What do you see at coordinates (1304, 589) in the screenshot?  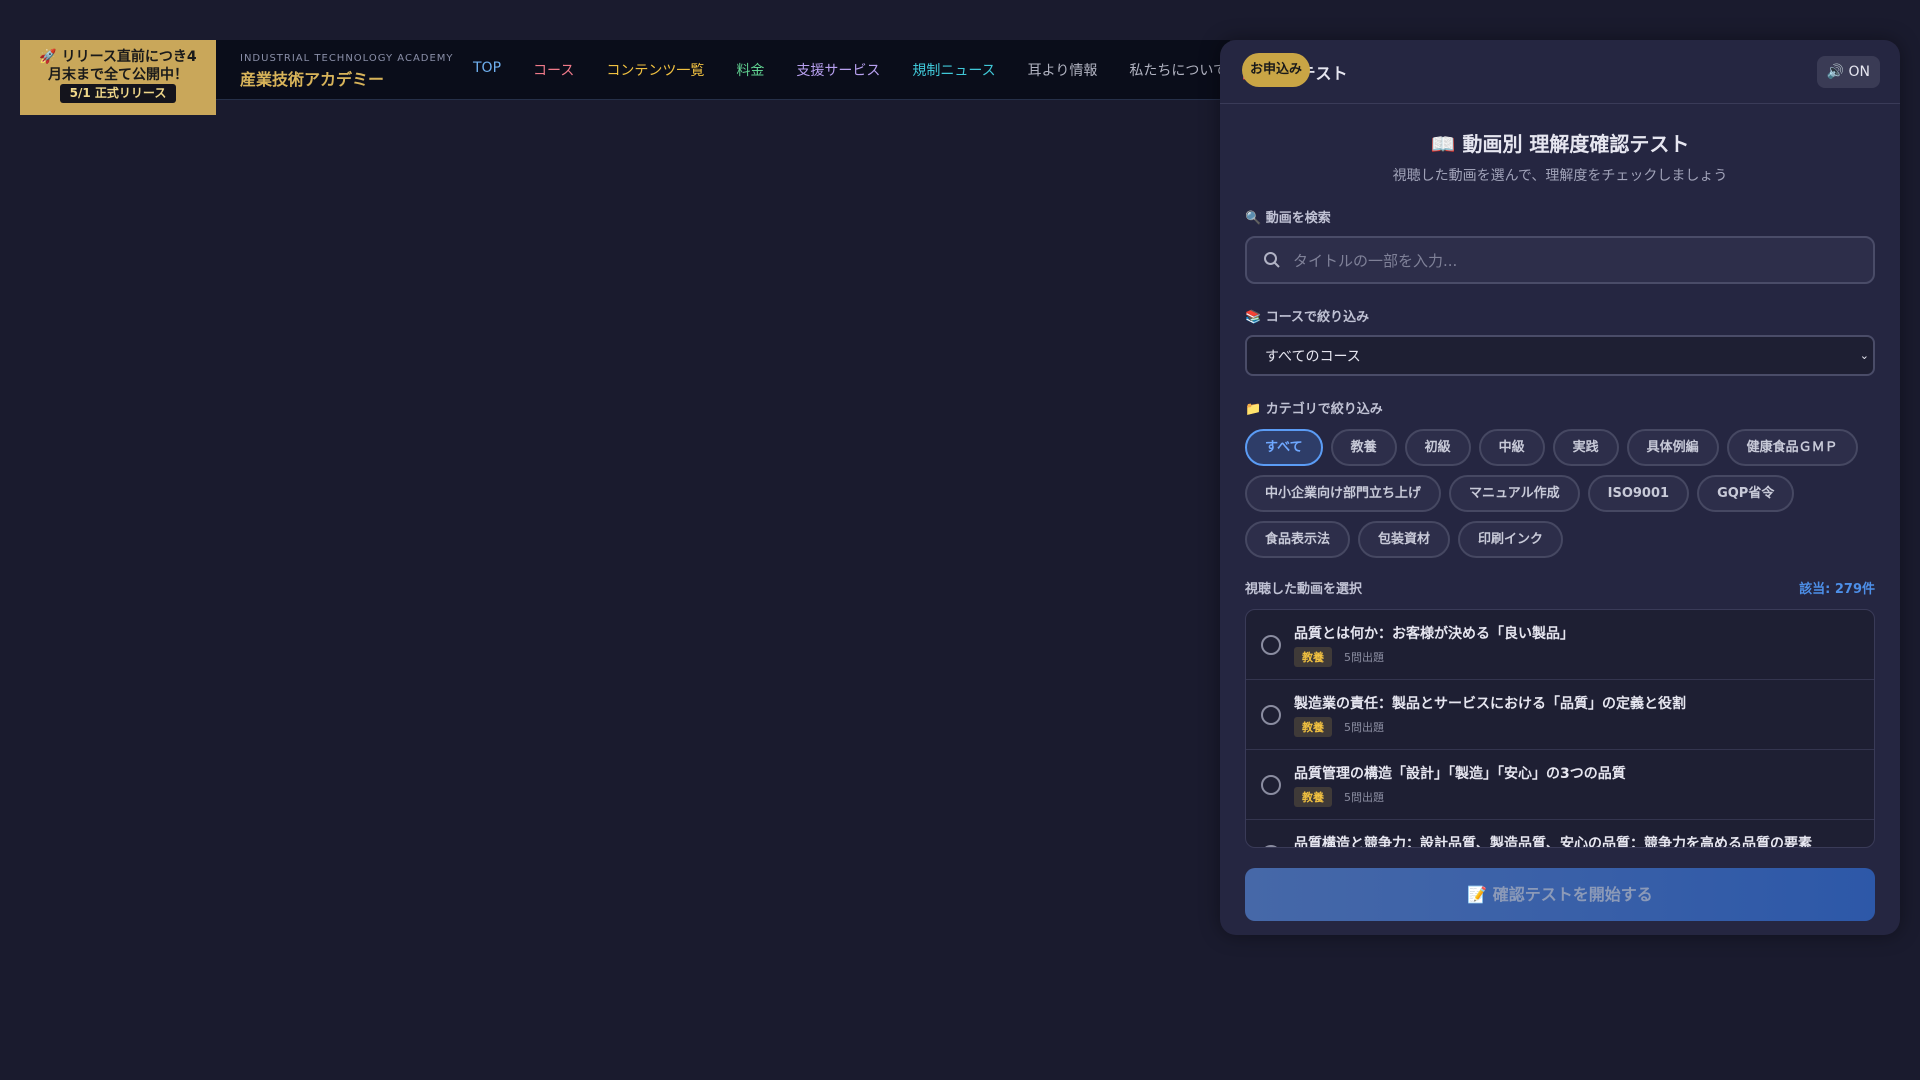 I see `select-video-label: 視聴した動画を選択` at bounding box center [1304, 589].